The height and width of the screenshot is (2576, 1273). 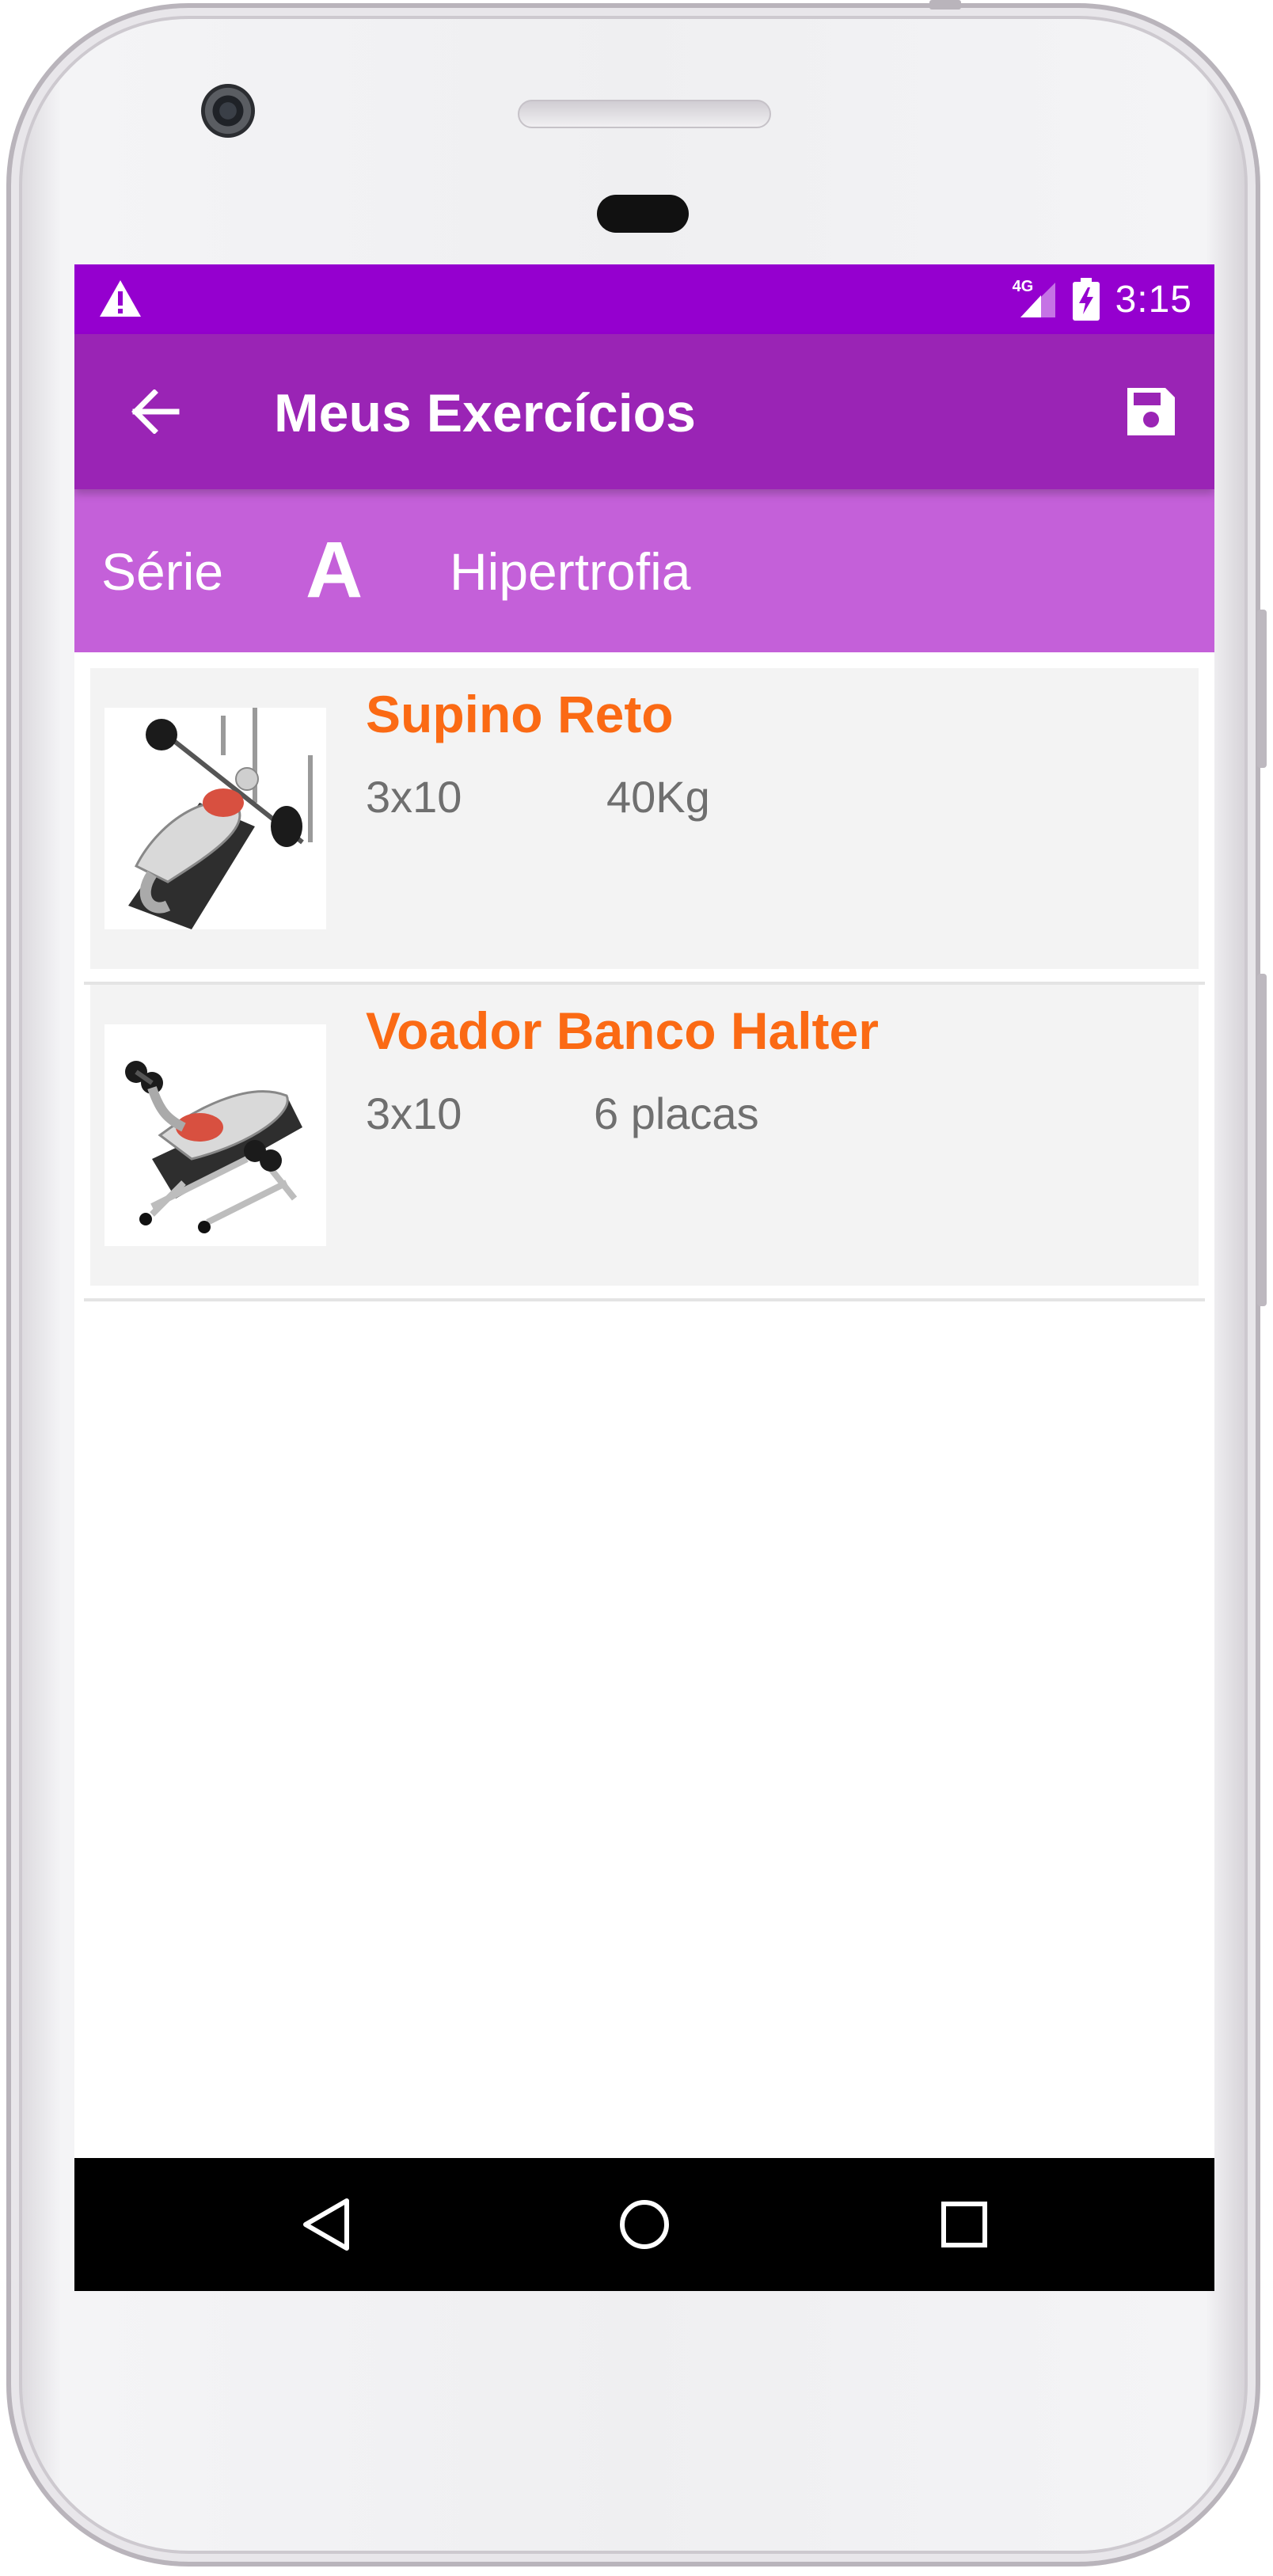 I want to click on list-item: Voador Banco Halter 3x10 6 placas, so click(x=644, y=1143).